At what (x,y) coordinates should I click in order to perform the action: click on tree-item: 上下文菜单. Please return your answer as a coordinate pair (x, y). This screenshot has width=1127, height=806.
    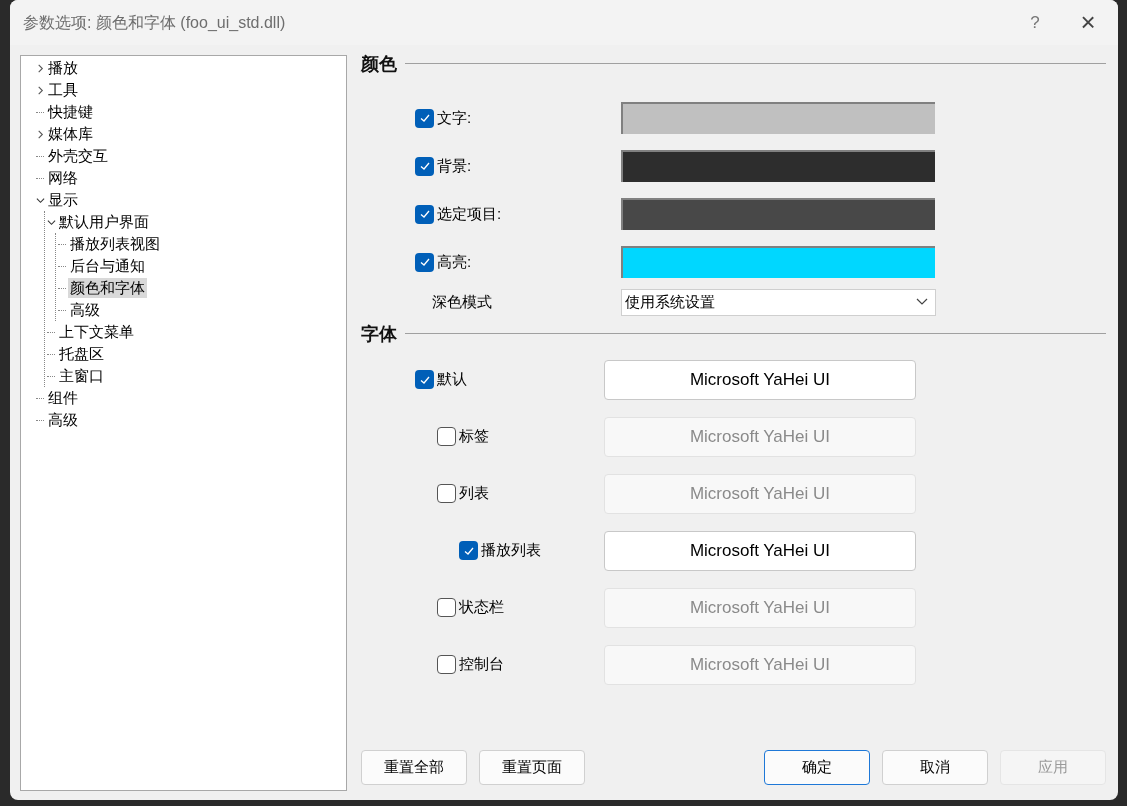
    Looking at the image, I should click on (96, 332).